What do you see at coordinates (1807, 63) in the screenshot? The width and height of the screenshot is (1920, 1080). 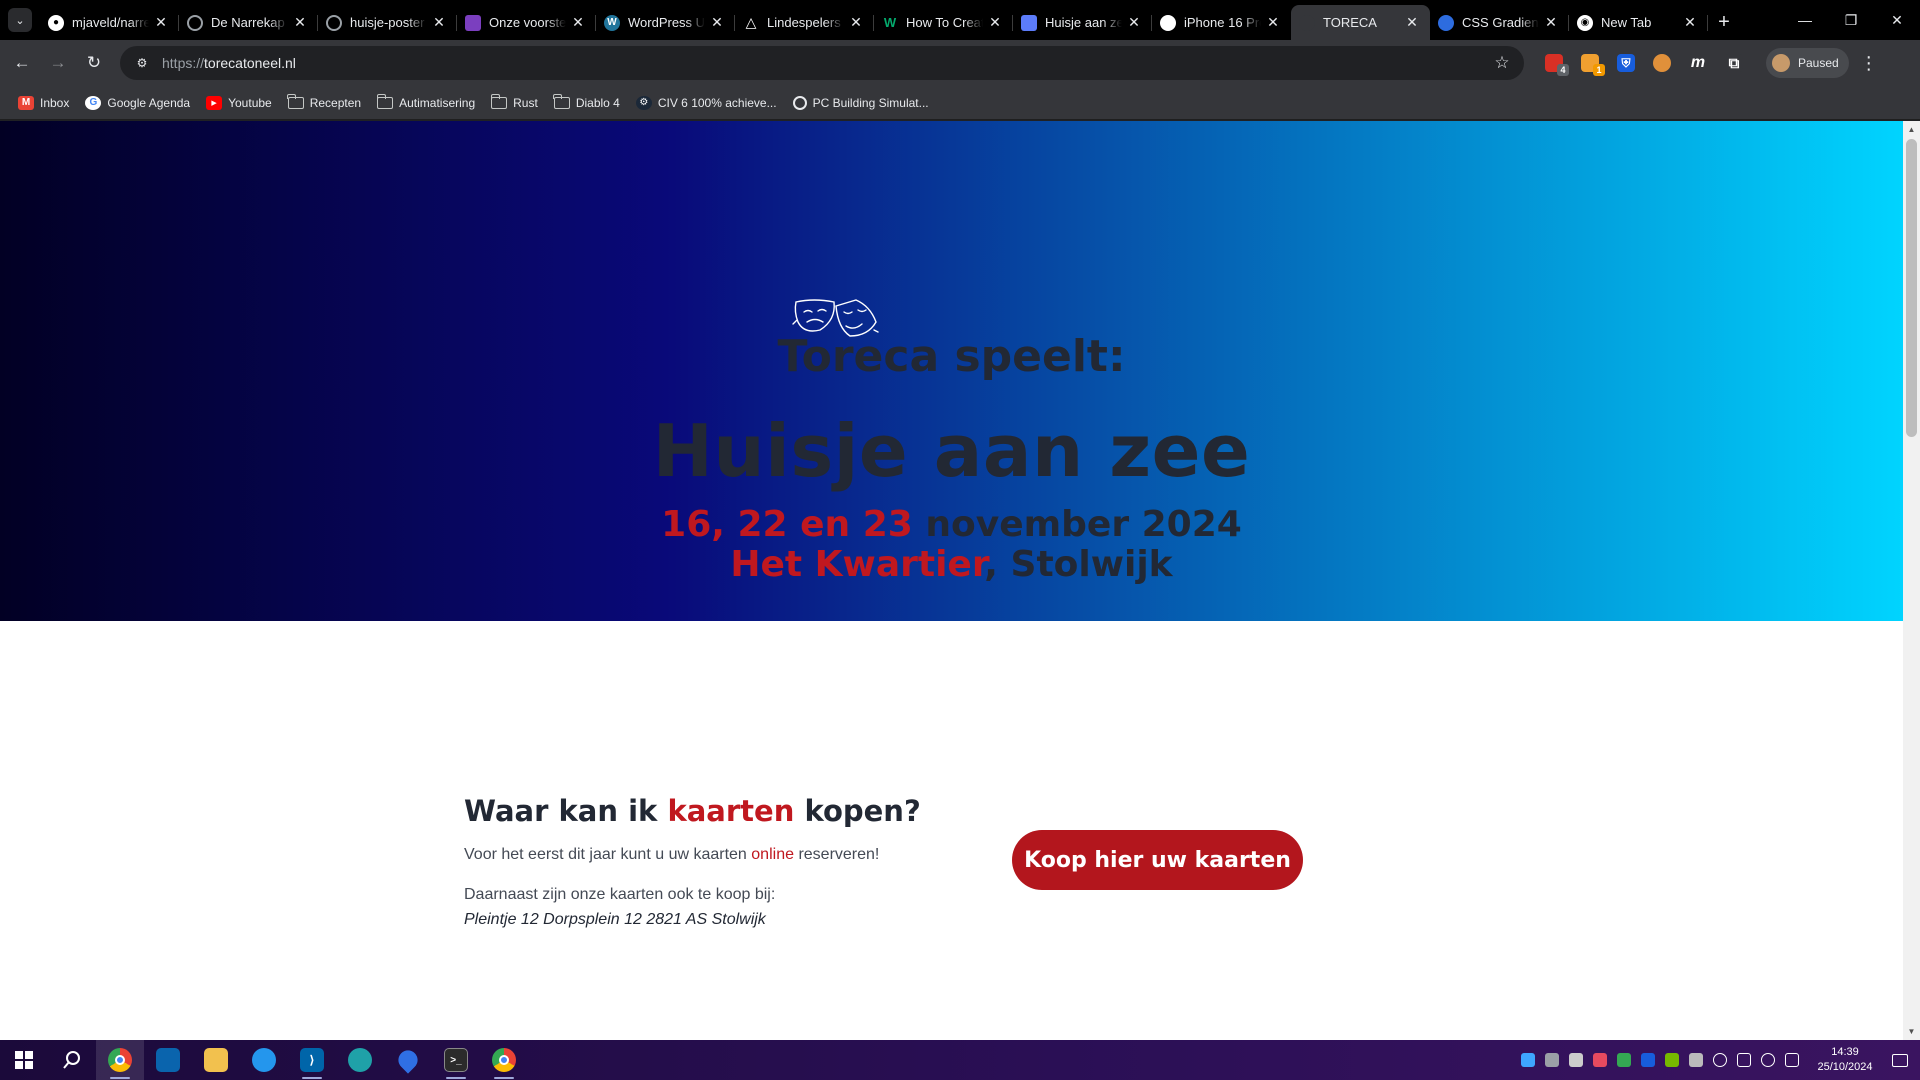 I see `profile-button: Paused` at bounding box center [1807, 63].